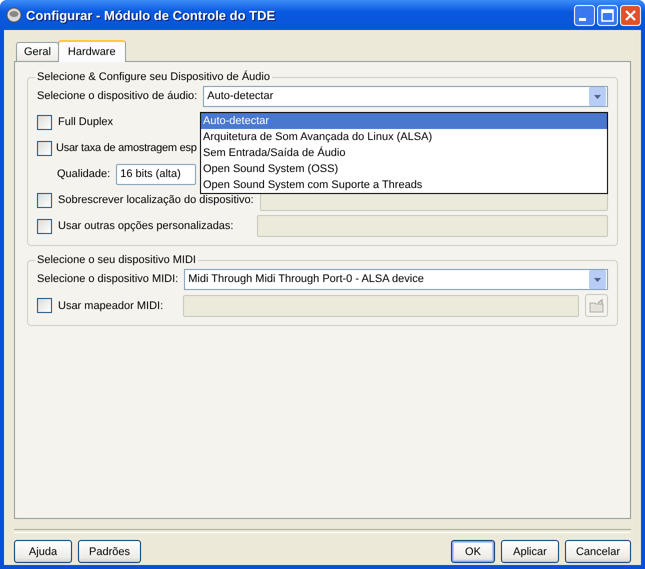 The height and width of the screenshot is (569, 645). Describe the element at coordinates (43, 551) in the screenshot. I see `dialog-button: Ajuda` at that location.